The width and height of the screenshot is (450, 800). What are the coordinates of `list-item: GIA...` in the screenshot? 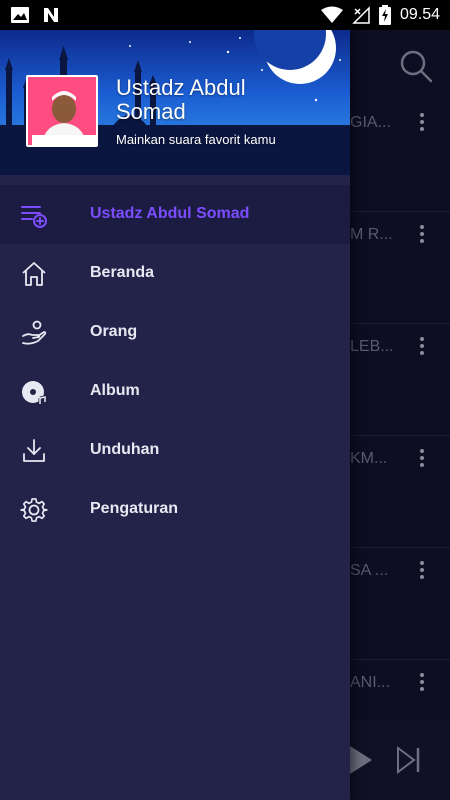 It's located at (400, 156).